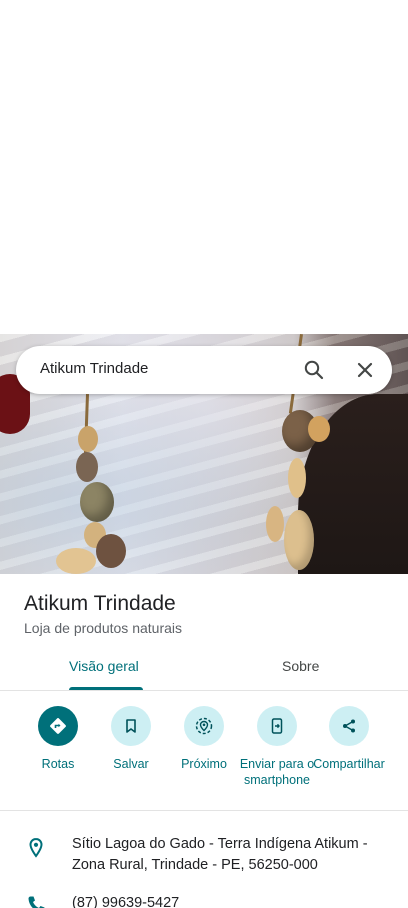 Image resolution: width=408 pixels, height=908 pixels. Describe the element at coordinates (36, 848) in the screenshot. I see `location-pin-icon` at that location.